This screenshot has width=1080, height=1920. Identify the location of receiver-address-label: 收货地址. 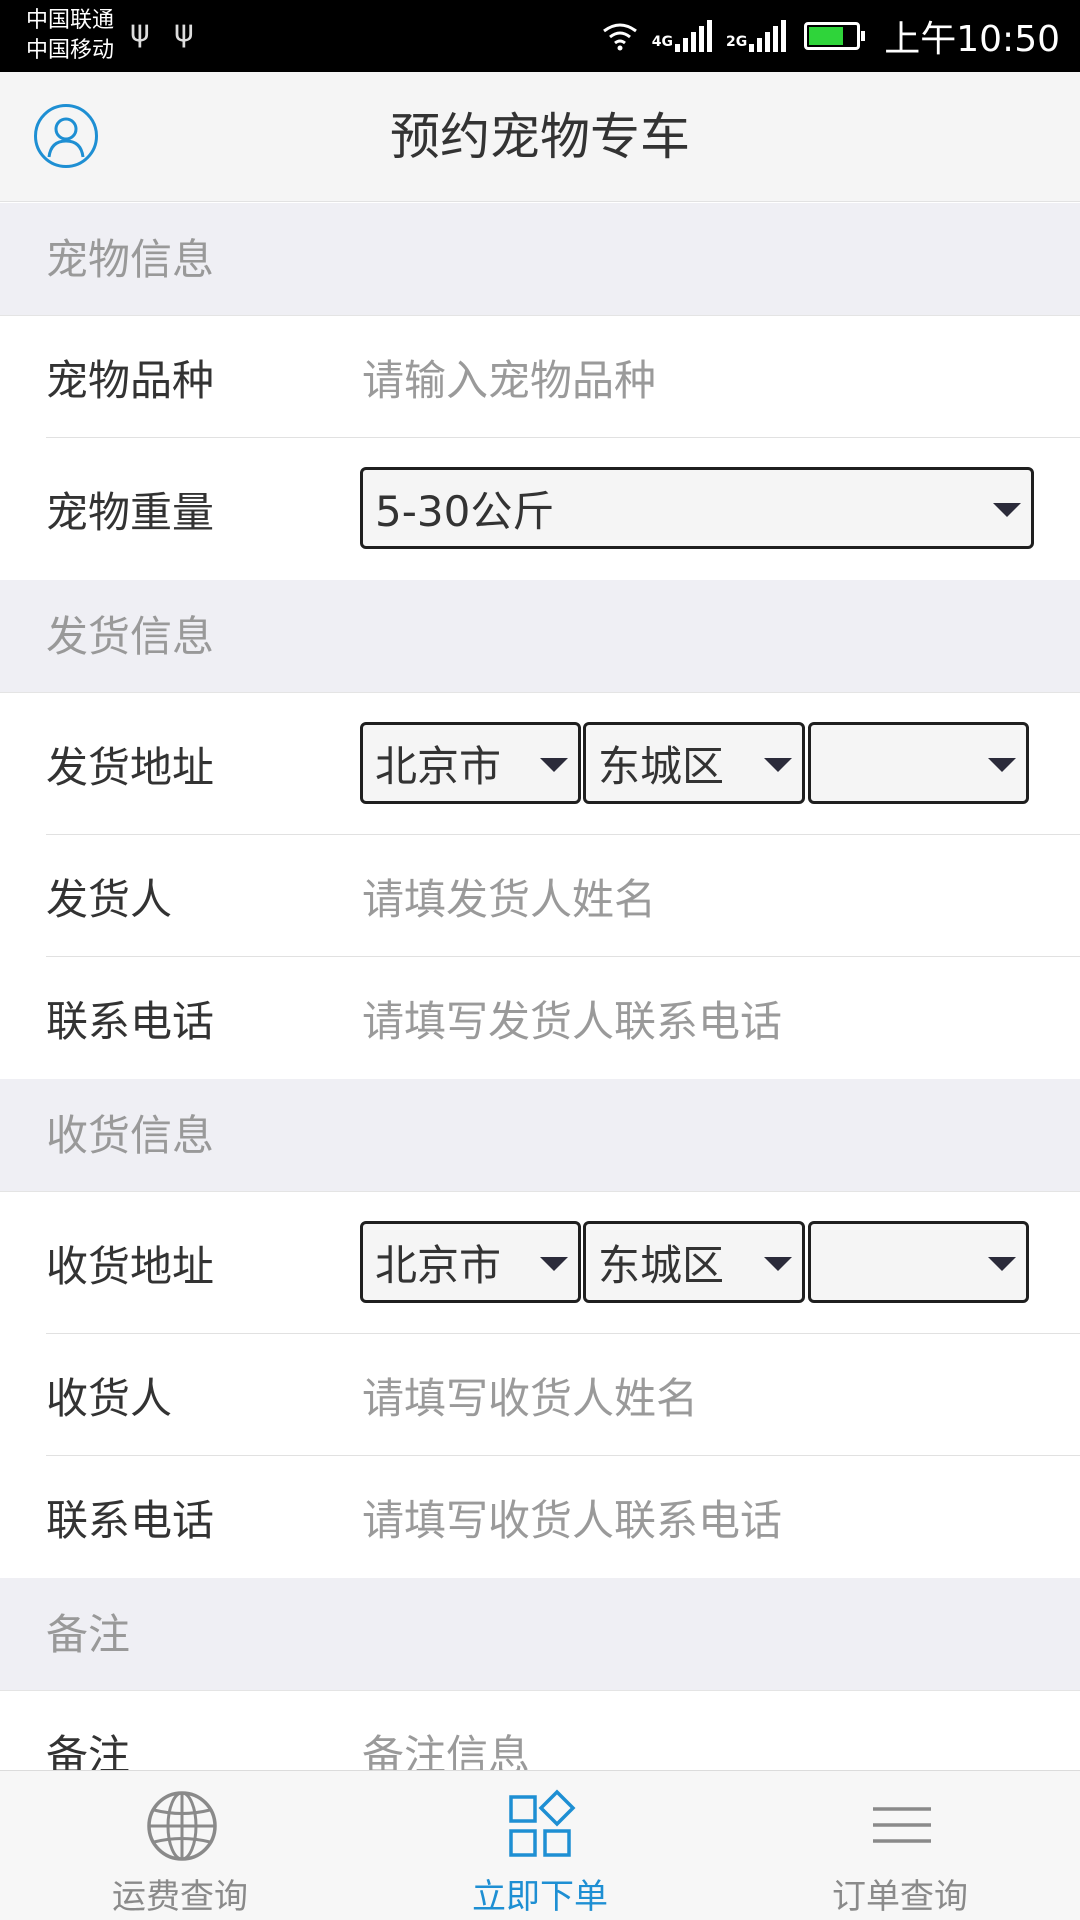
(130, 1266).